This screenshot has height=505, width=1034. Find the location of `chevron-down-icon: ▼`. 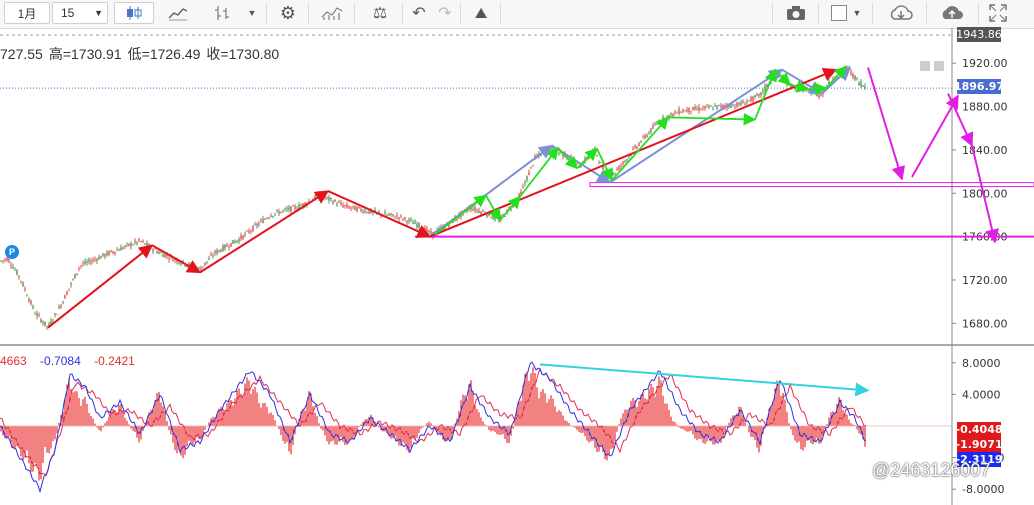

chevron-down-icon: ▼ is located at coordinates (857, 13).